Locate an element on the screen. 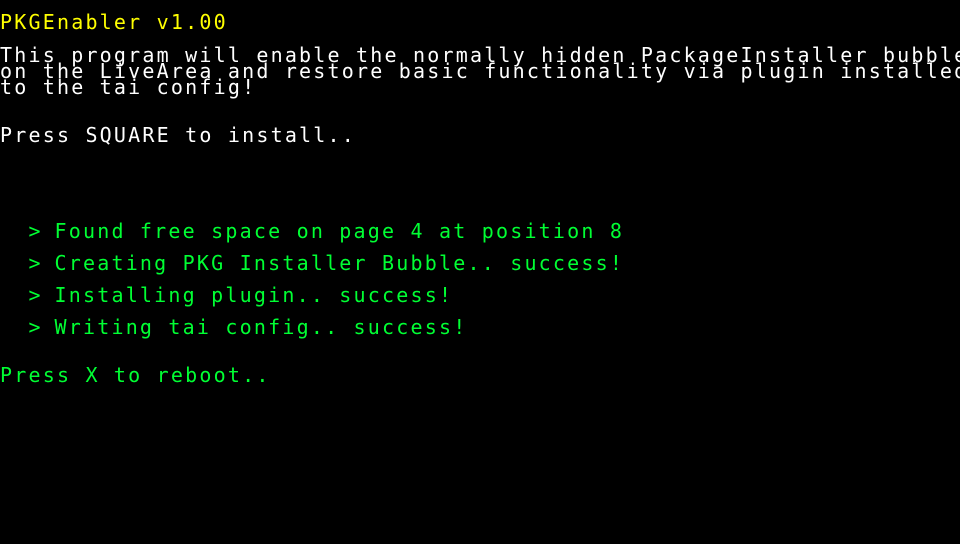 This screenshot has width=960, height=544. intro-line-3: to the tai config! is located at coordinates (128, 87).